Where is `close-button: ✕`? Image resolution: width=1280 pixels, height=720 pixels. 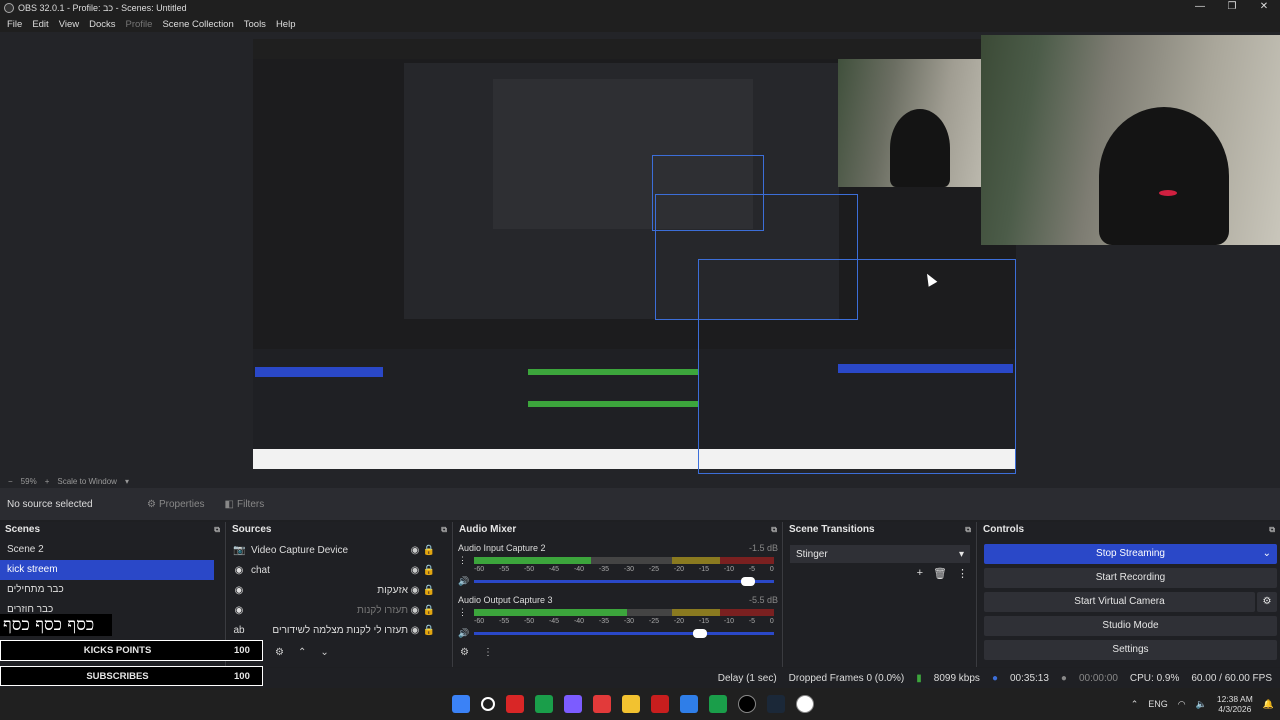
close-button: ✕ is located at coordinates (1264, 8).